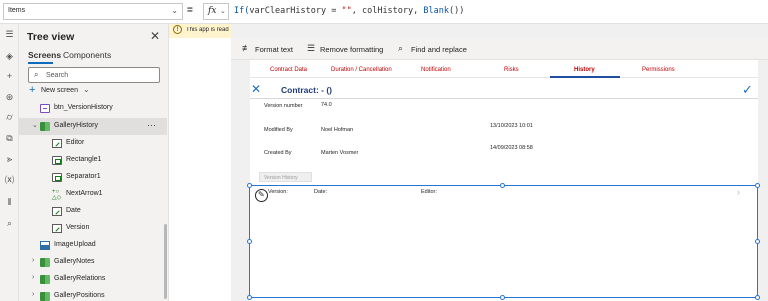  What do you see at coordinates (658, 70) in the screenshot?
I see `tab-permissions: Permissions` at bounding box center [658, 70].